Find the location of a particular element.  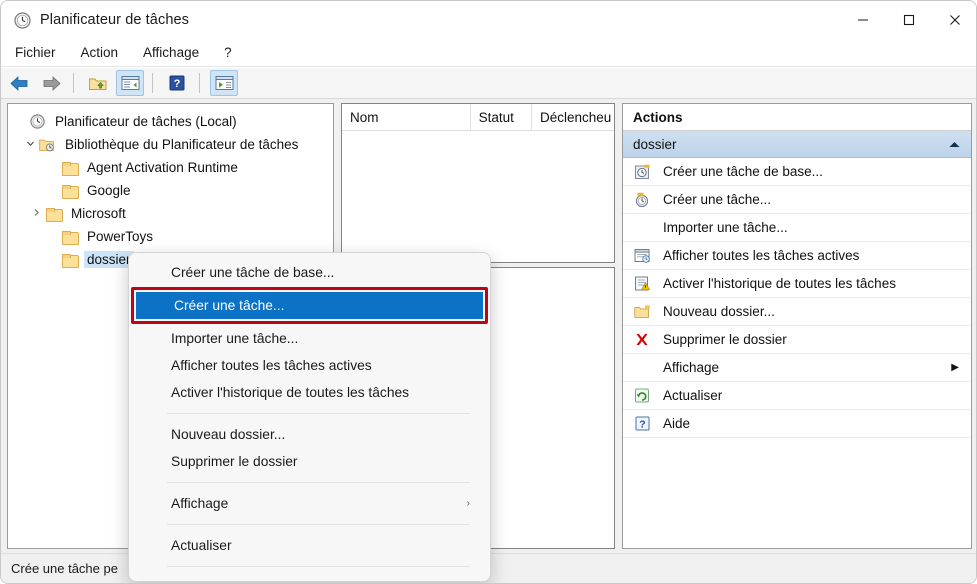

running-tasks-icon is located at coordinates (642, 255).